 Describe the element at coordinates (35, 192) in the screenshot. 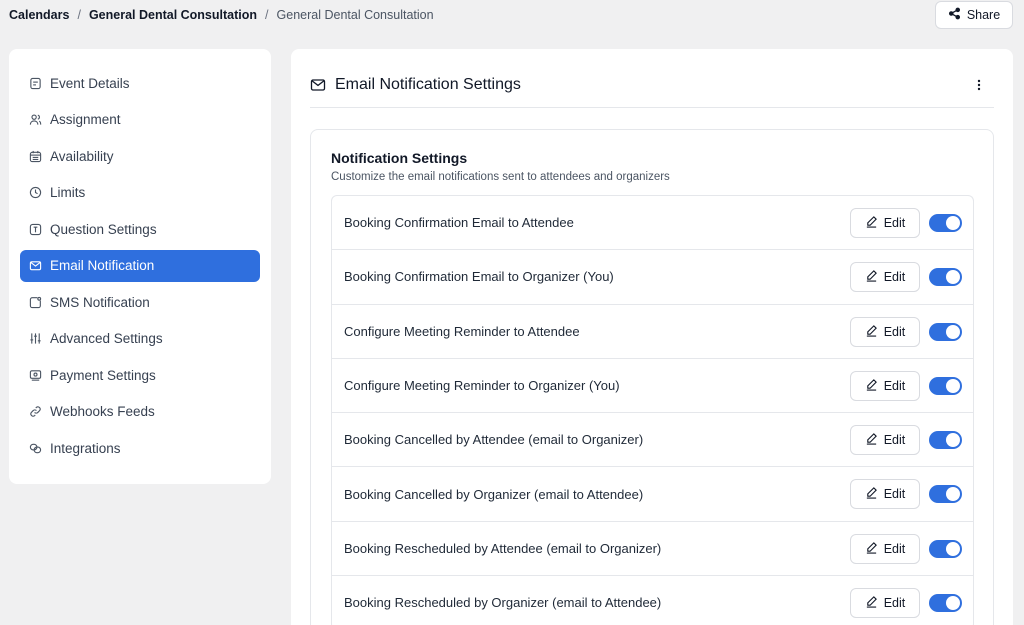

I see `clock-icon` at that location.